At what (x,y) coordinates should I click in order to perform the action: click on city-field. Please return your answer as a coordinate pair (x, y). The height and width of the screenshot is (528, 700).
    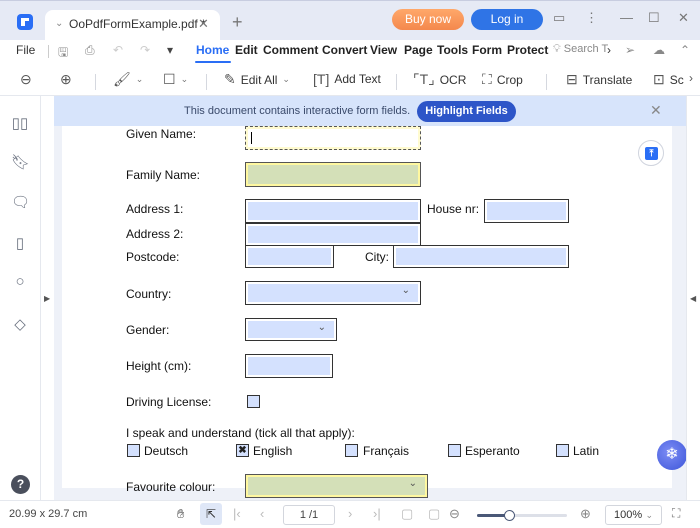
    Looking at the image, I should click on (481, 256).